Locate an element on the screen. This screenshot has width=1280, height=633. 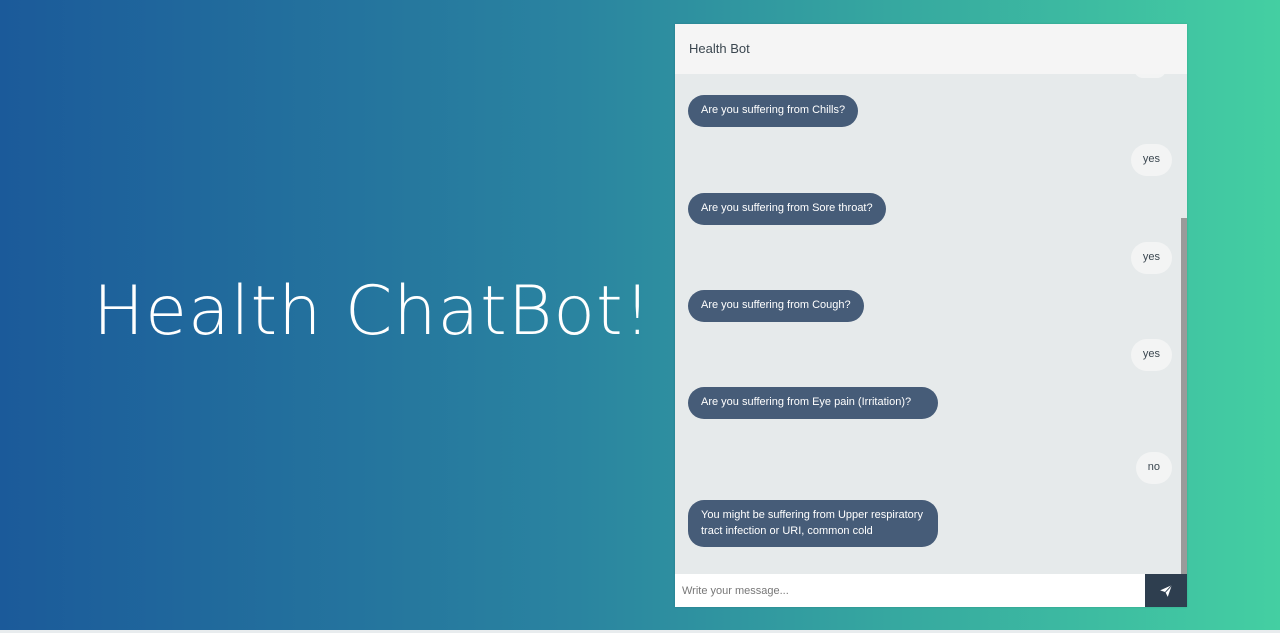
page-title: Health ChatBot! is located at coordinates (372, 311).